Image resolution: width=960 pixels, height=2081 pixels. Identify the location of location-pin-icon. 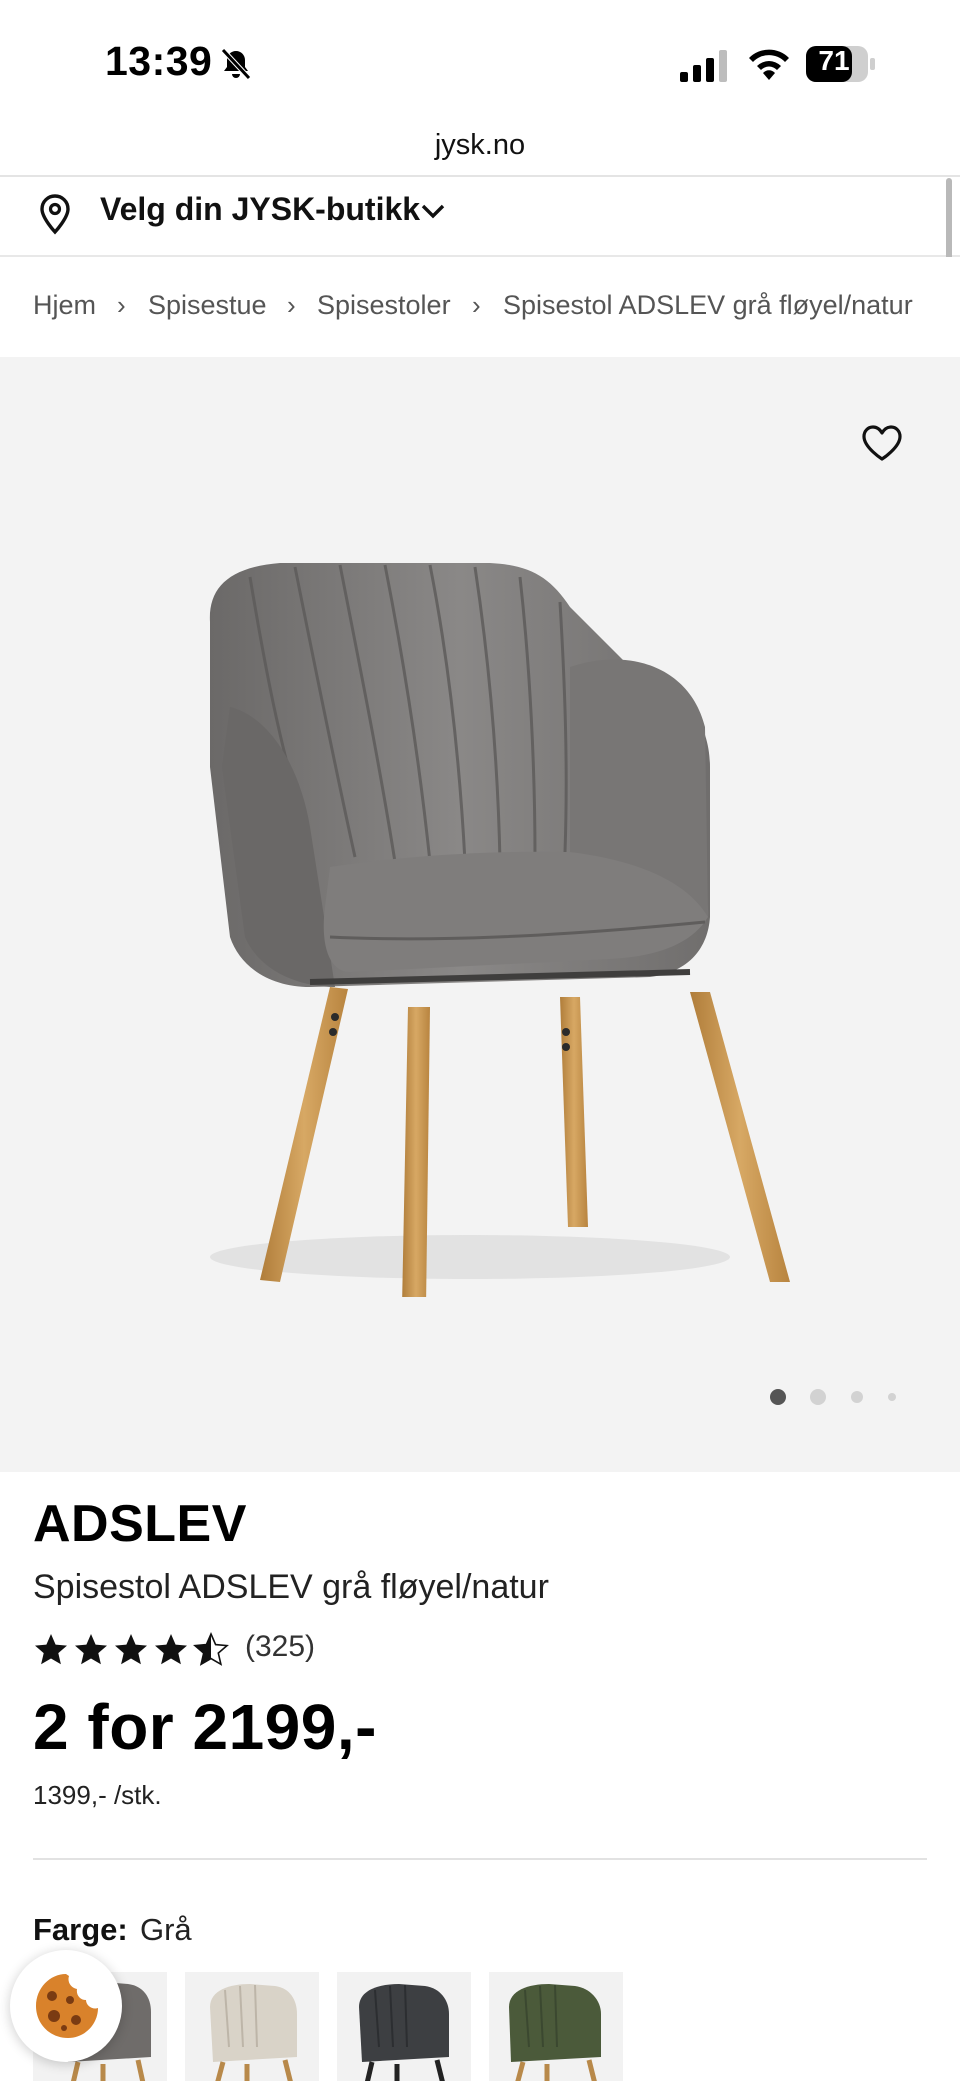
(55, 214).